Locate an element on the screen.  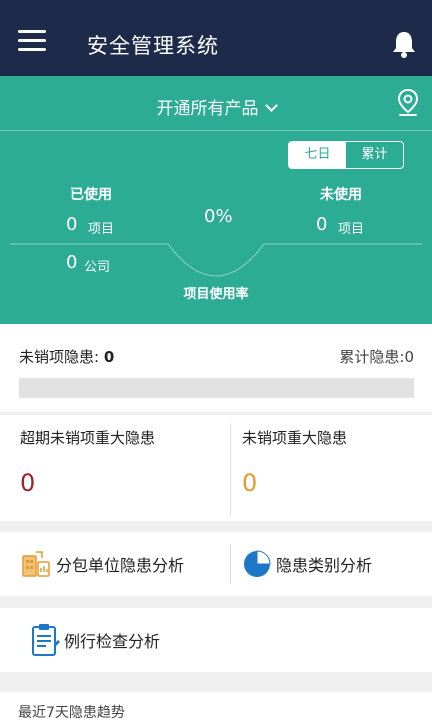
used-label: 已使用 is located at coordinates (91, 195).